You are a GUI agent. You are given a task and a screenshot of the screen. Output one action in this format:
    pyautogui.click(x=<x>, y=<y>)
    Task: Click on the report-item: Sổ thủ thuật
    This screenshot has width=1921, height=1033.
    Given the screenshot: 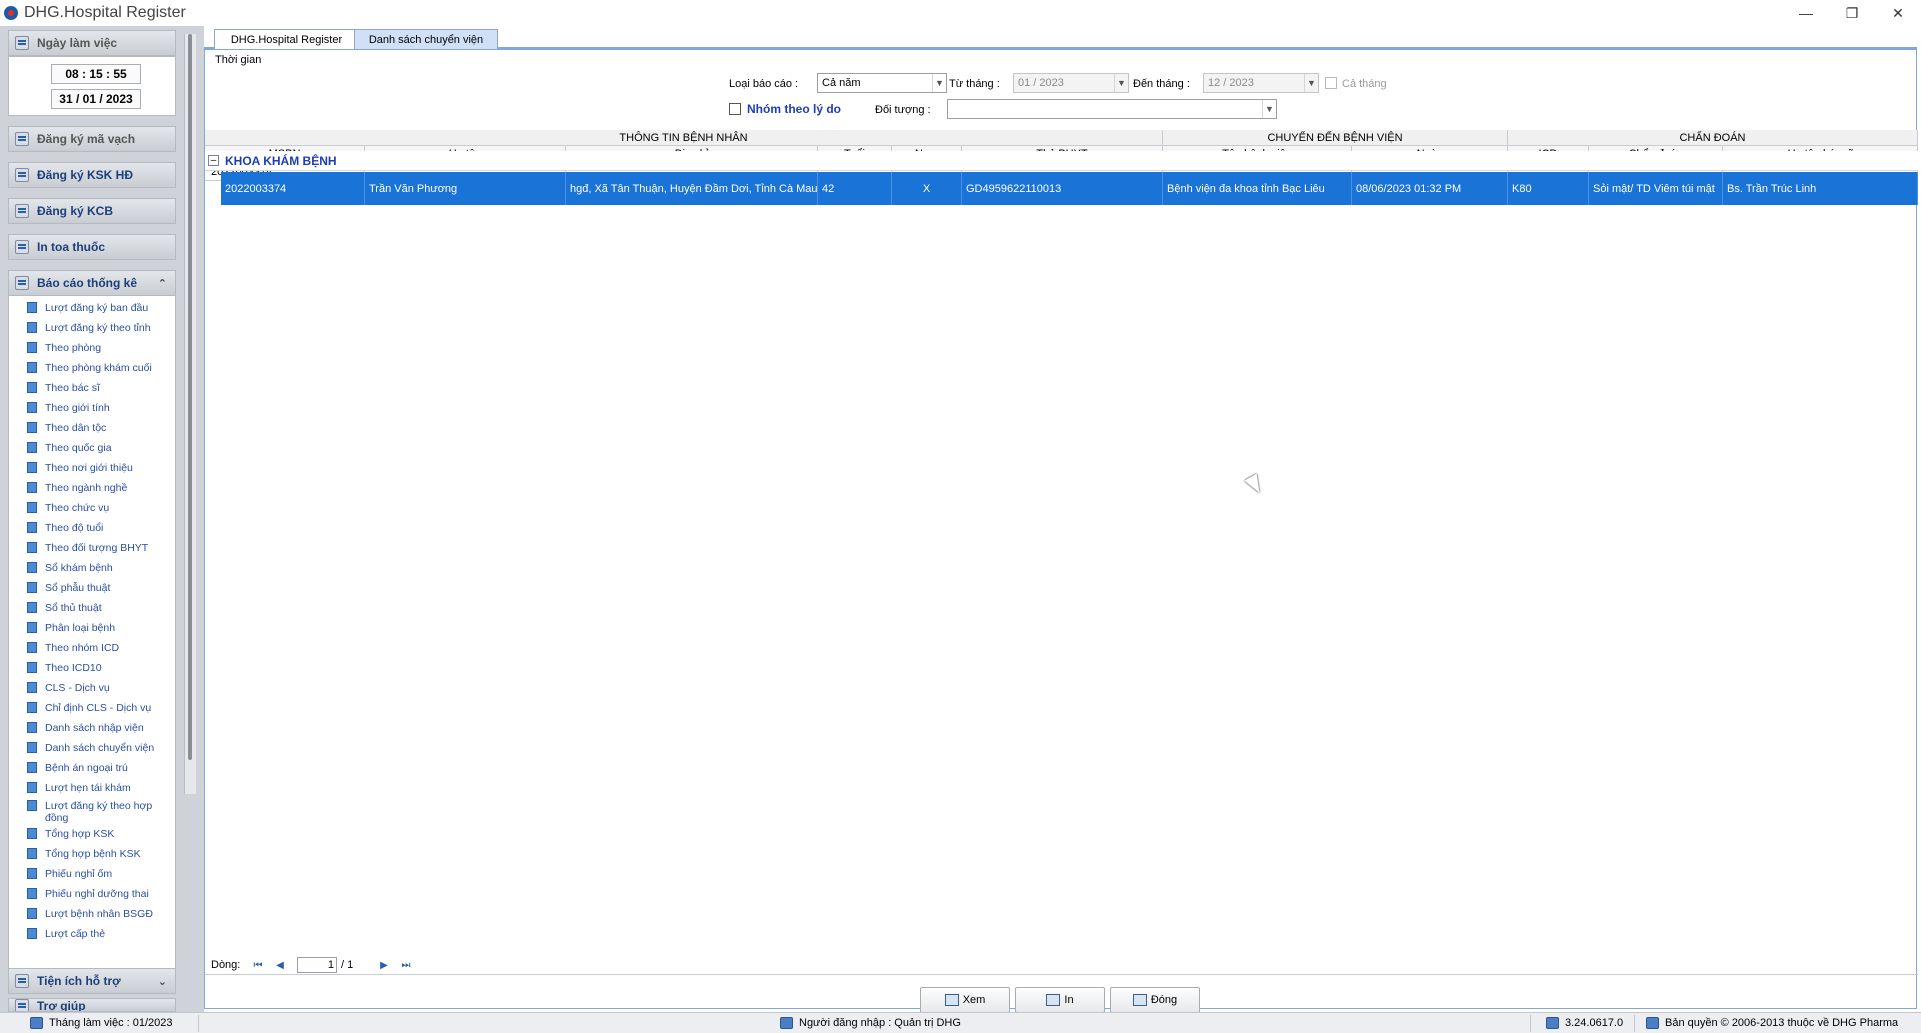 What is the action you would take?
    pyautogui.click(x=101, y=608)
    